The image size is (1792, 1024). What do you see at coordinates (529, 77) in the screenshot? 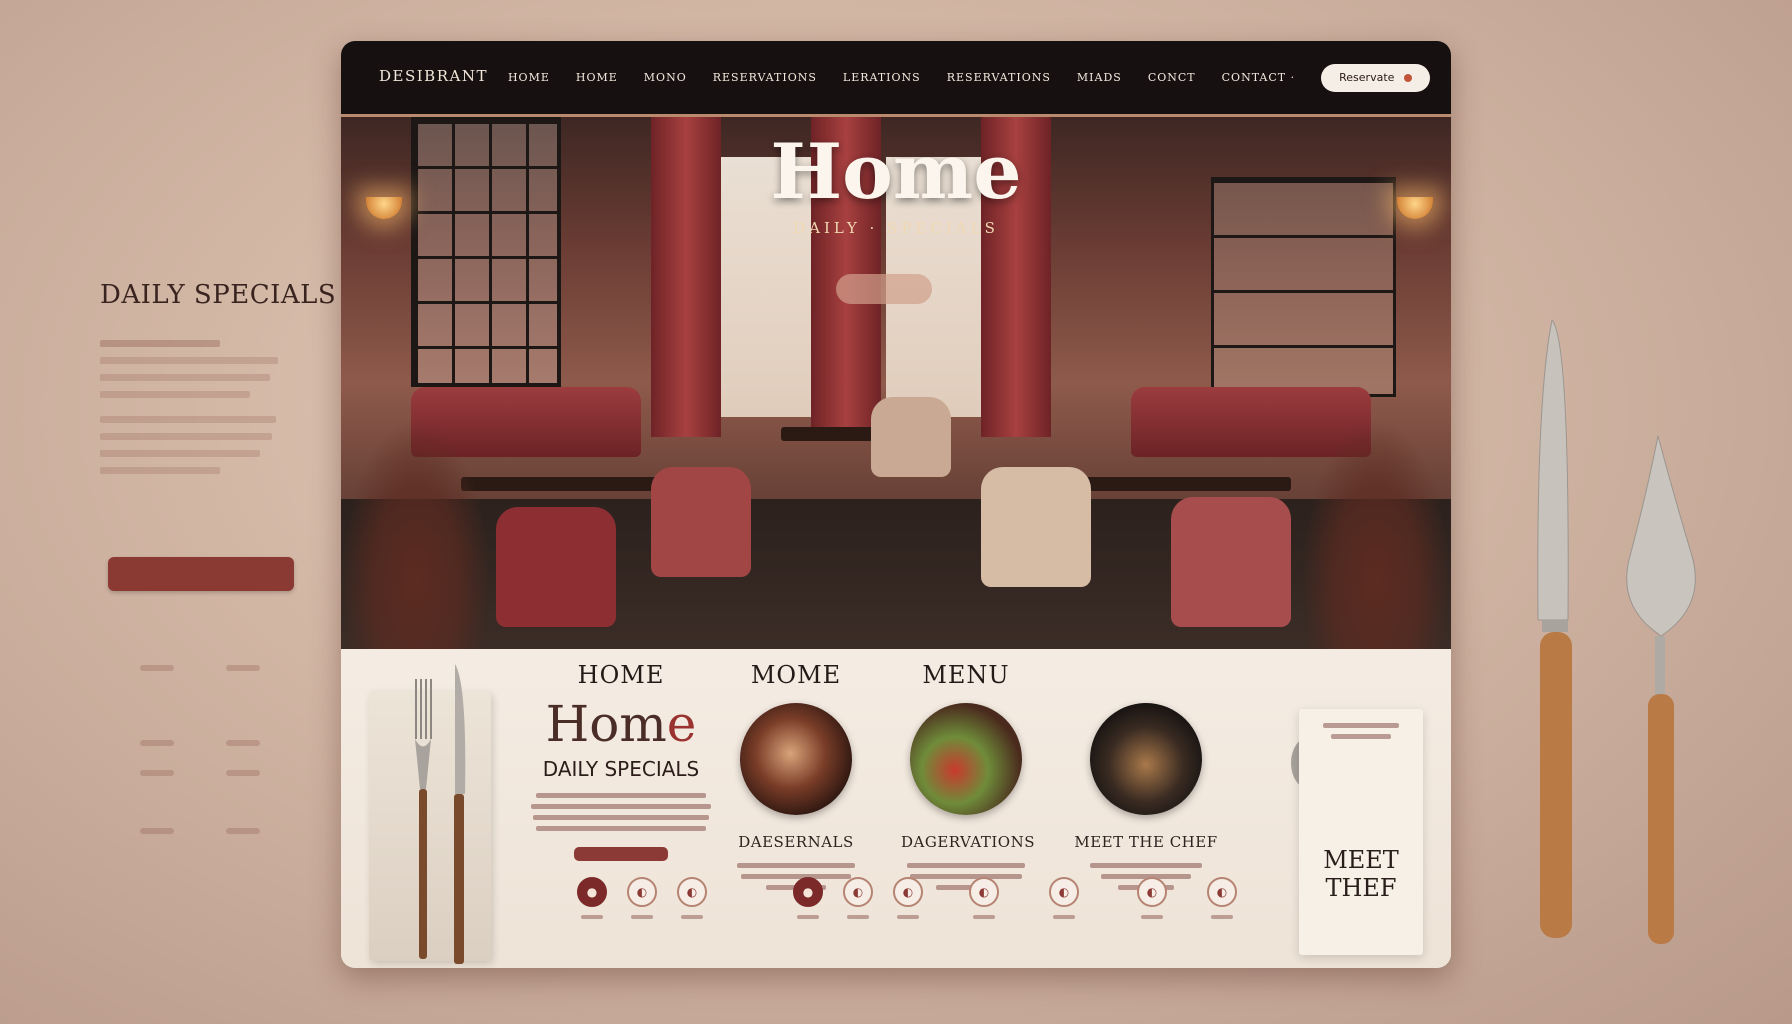
I see `nav-link-home: HOME` at bounding box center [529, 77].